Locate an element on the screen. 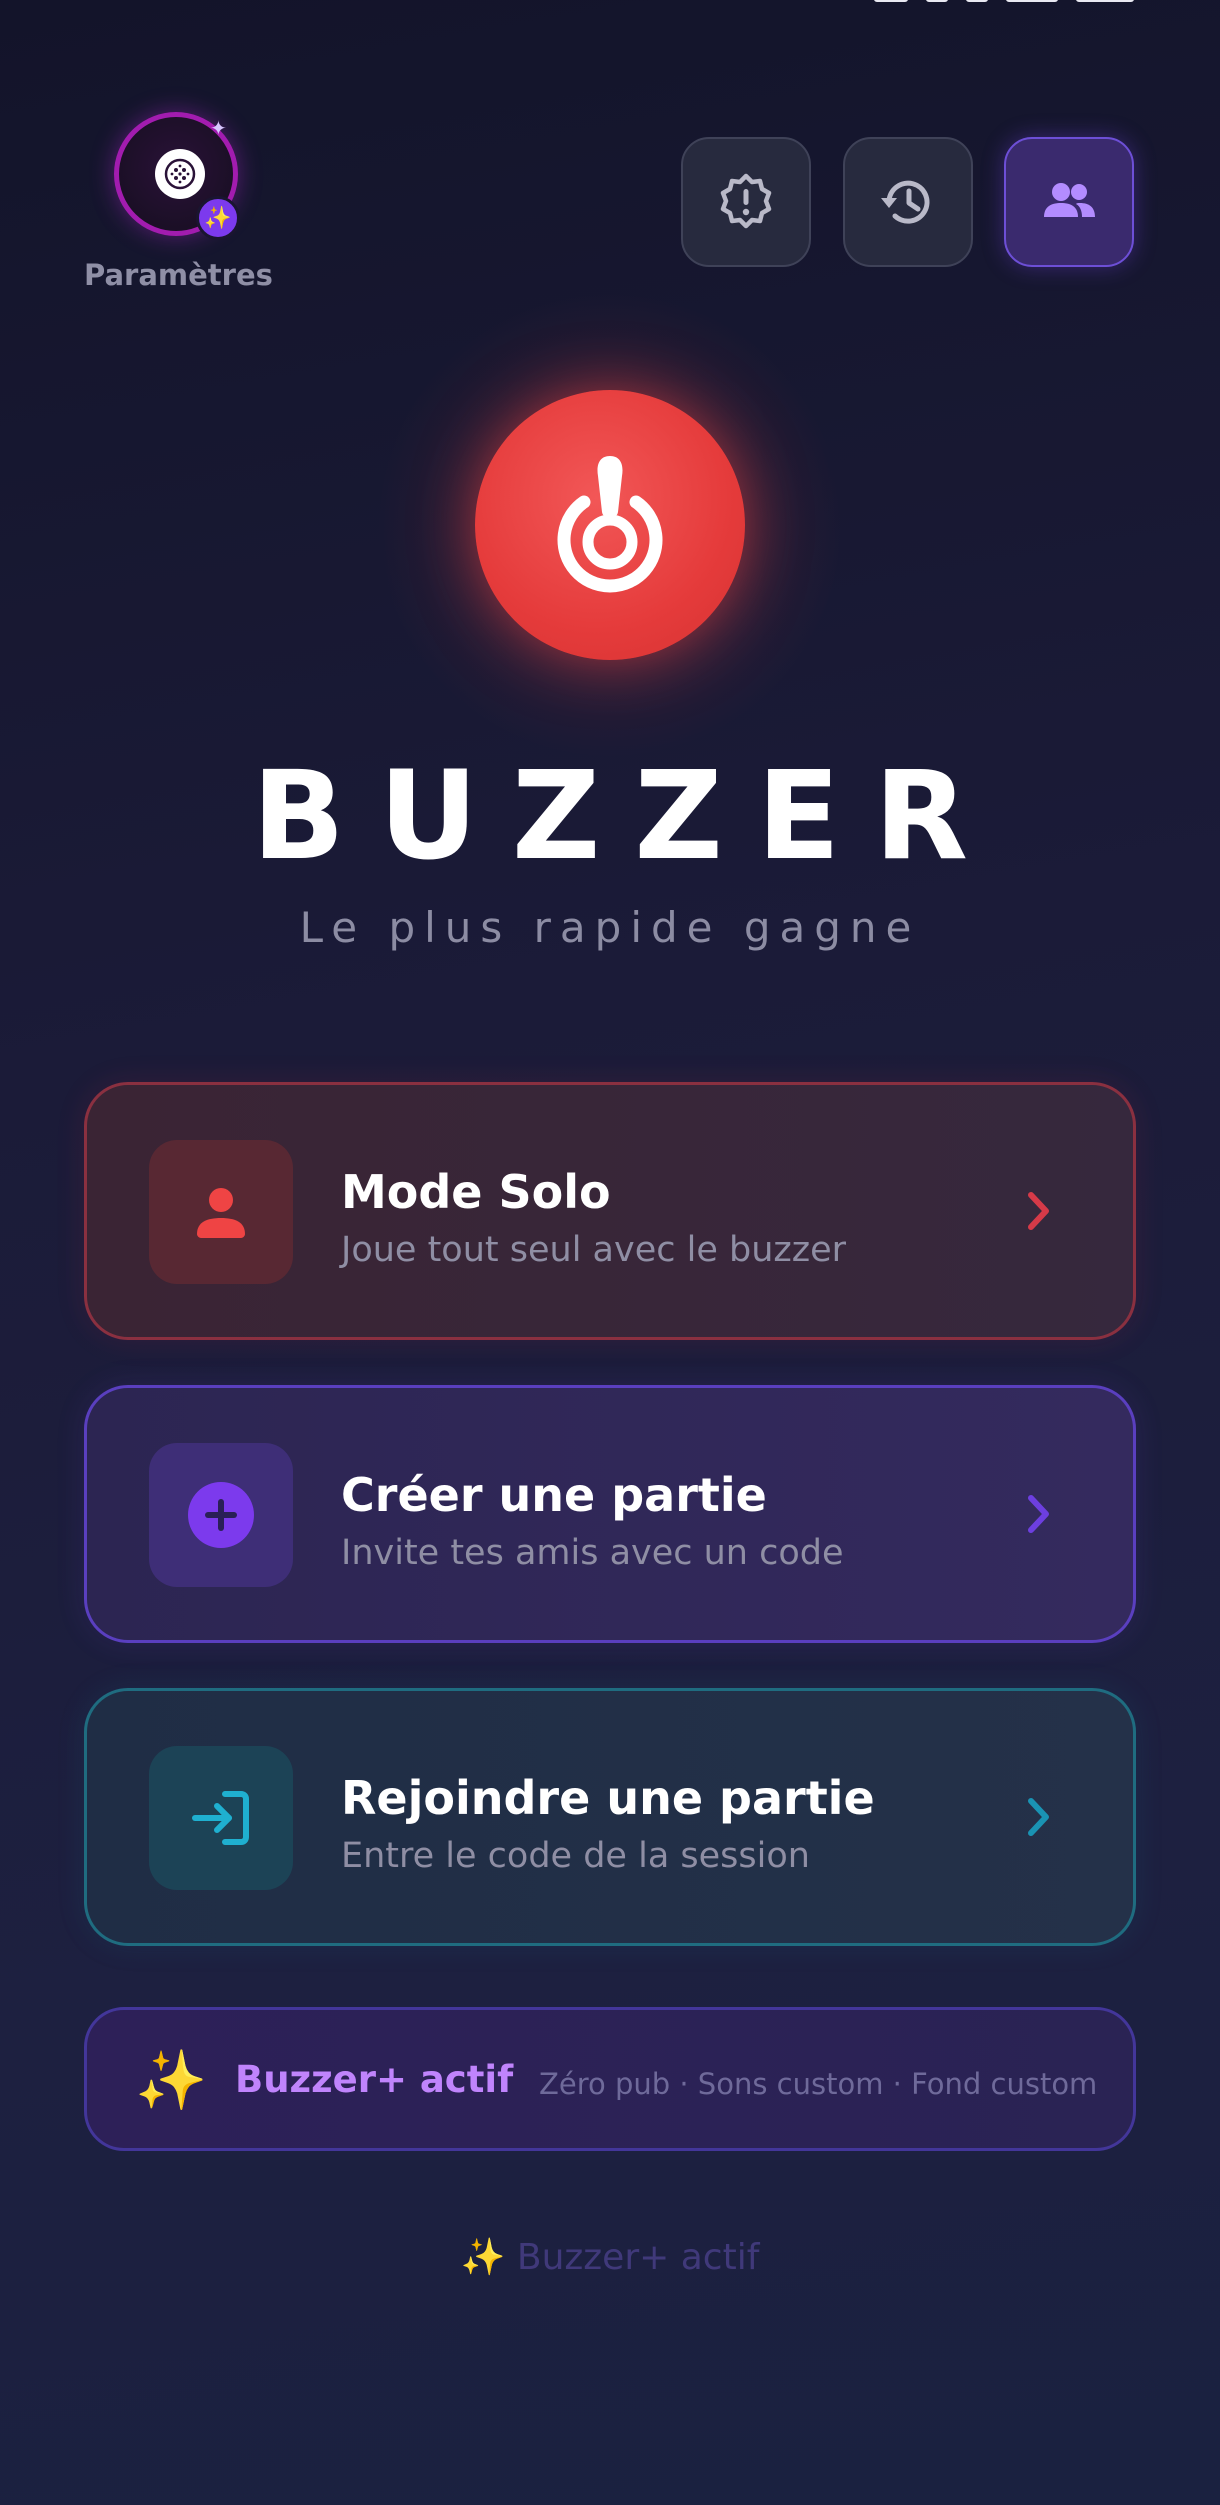 The height and width of the screenshot is (2505, 1220). buzzer-logo is located at coordinates (610, 525).